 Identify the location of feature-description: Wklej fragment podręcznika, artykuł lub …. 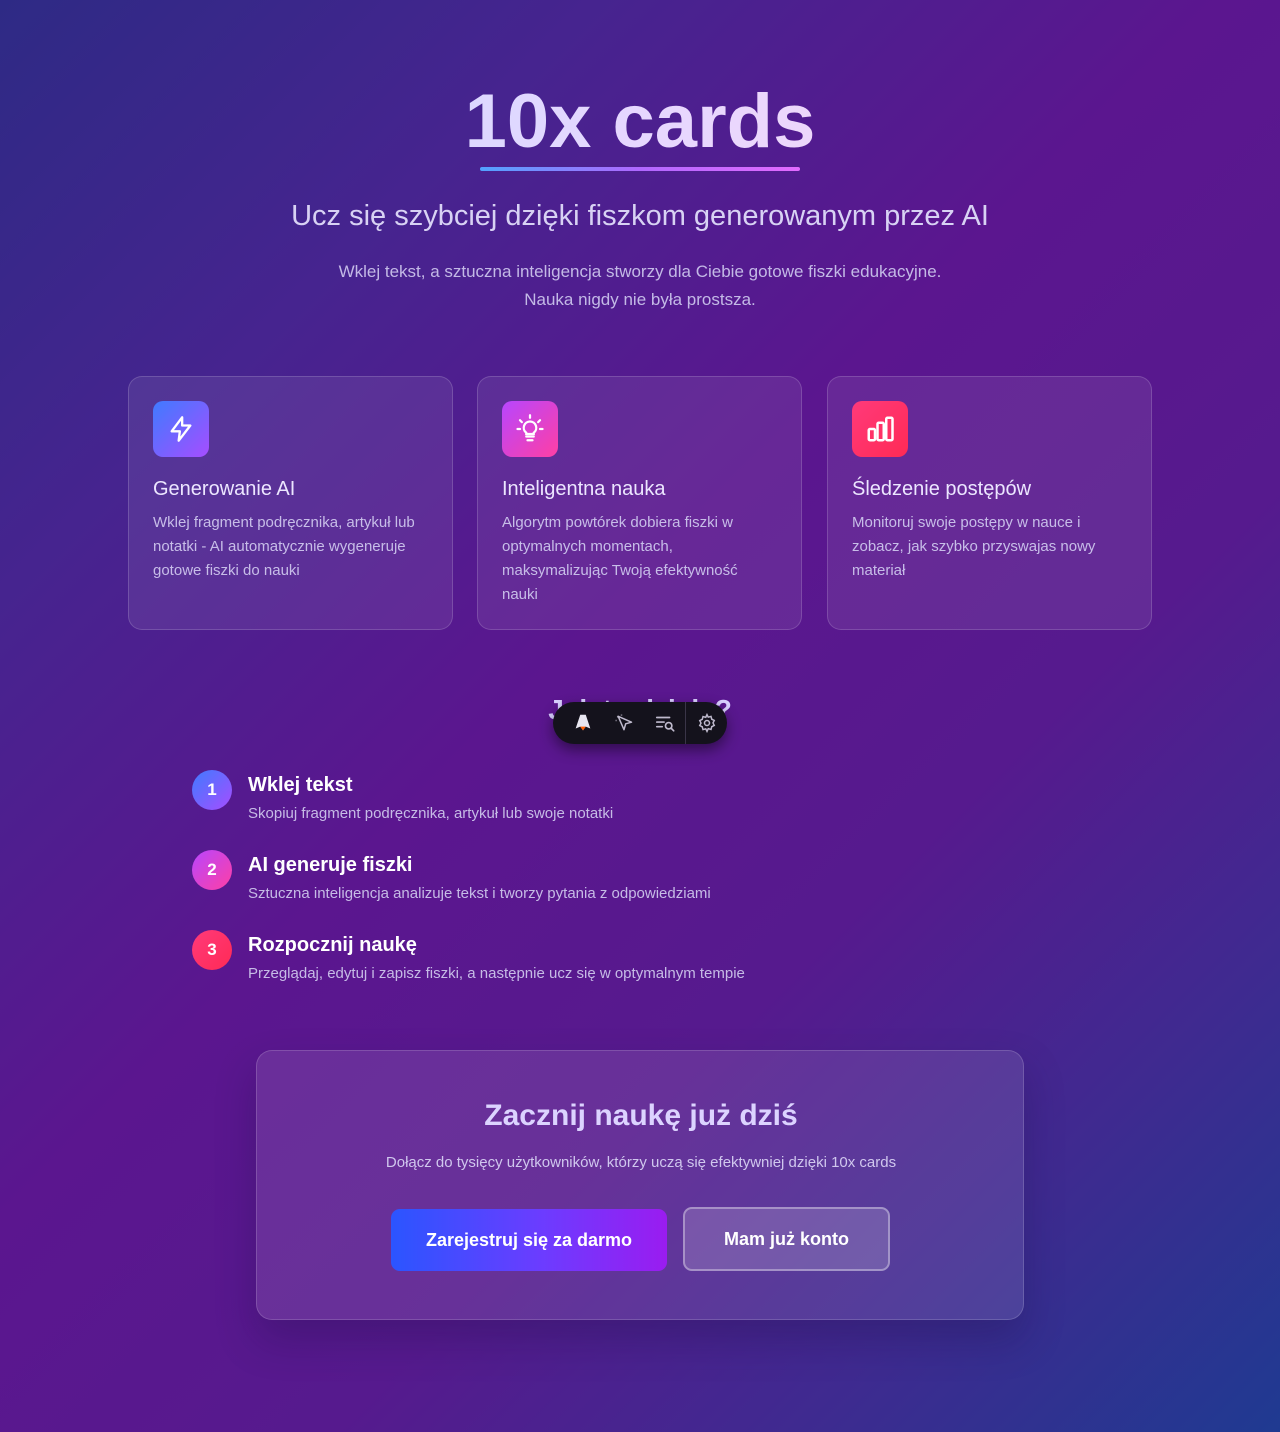
(284, 546).